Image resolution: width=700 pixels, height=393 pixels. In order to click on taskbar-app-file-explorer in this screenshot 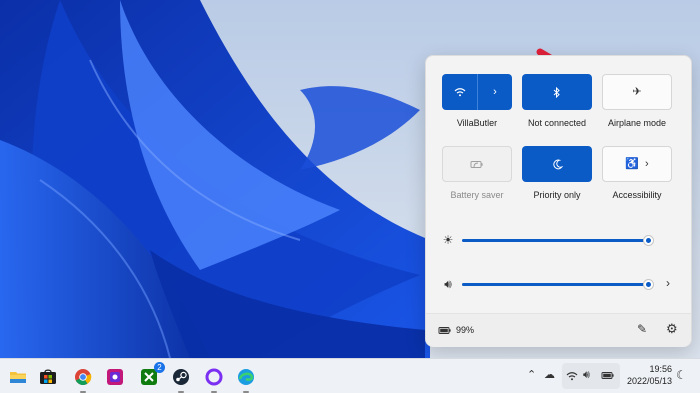, I will do `click(18, 377)`.